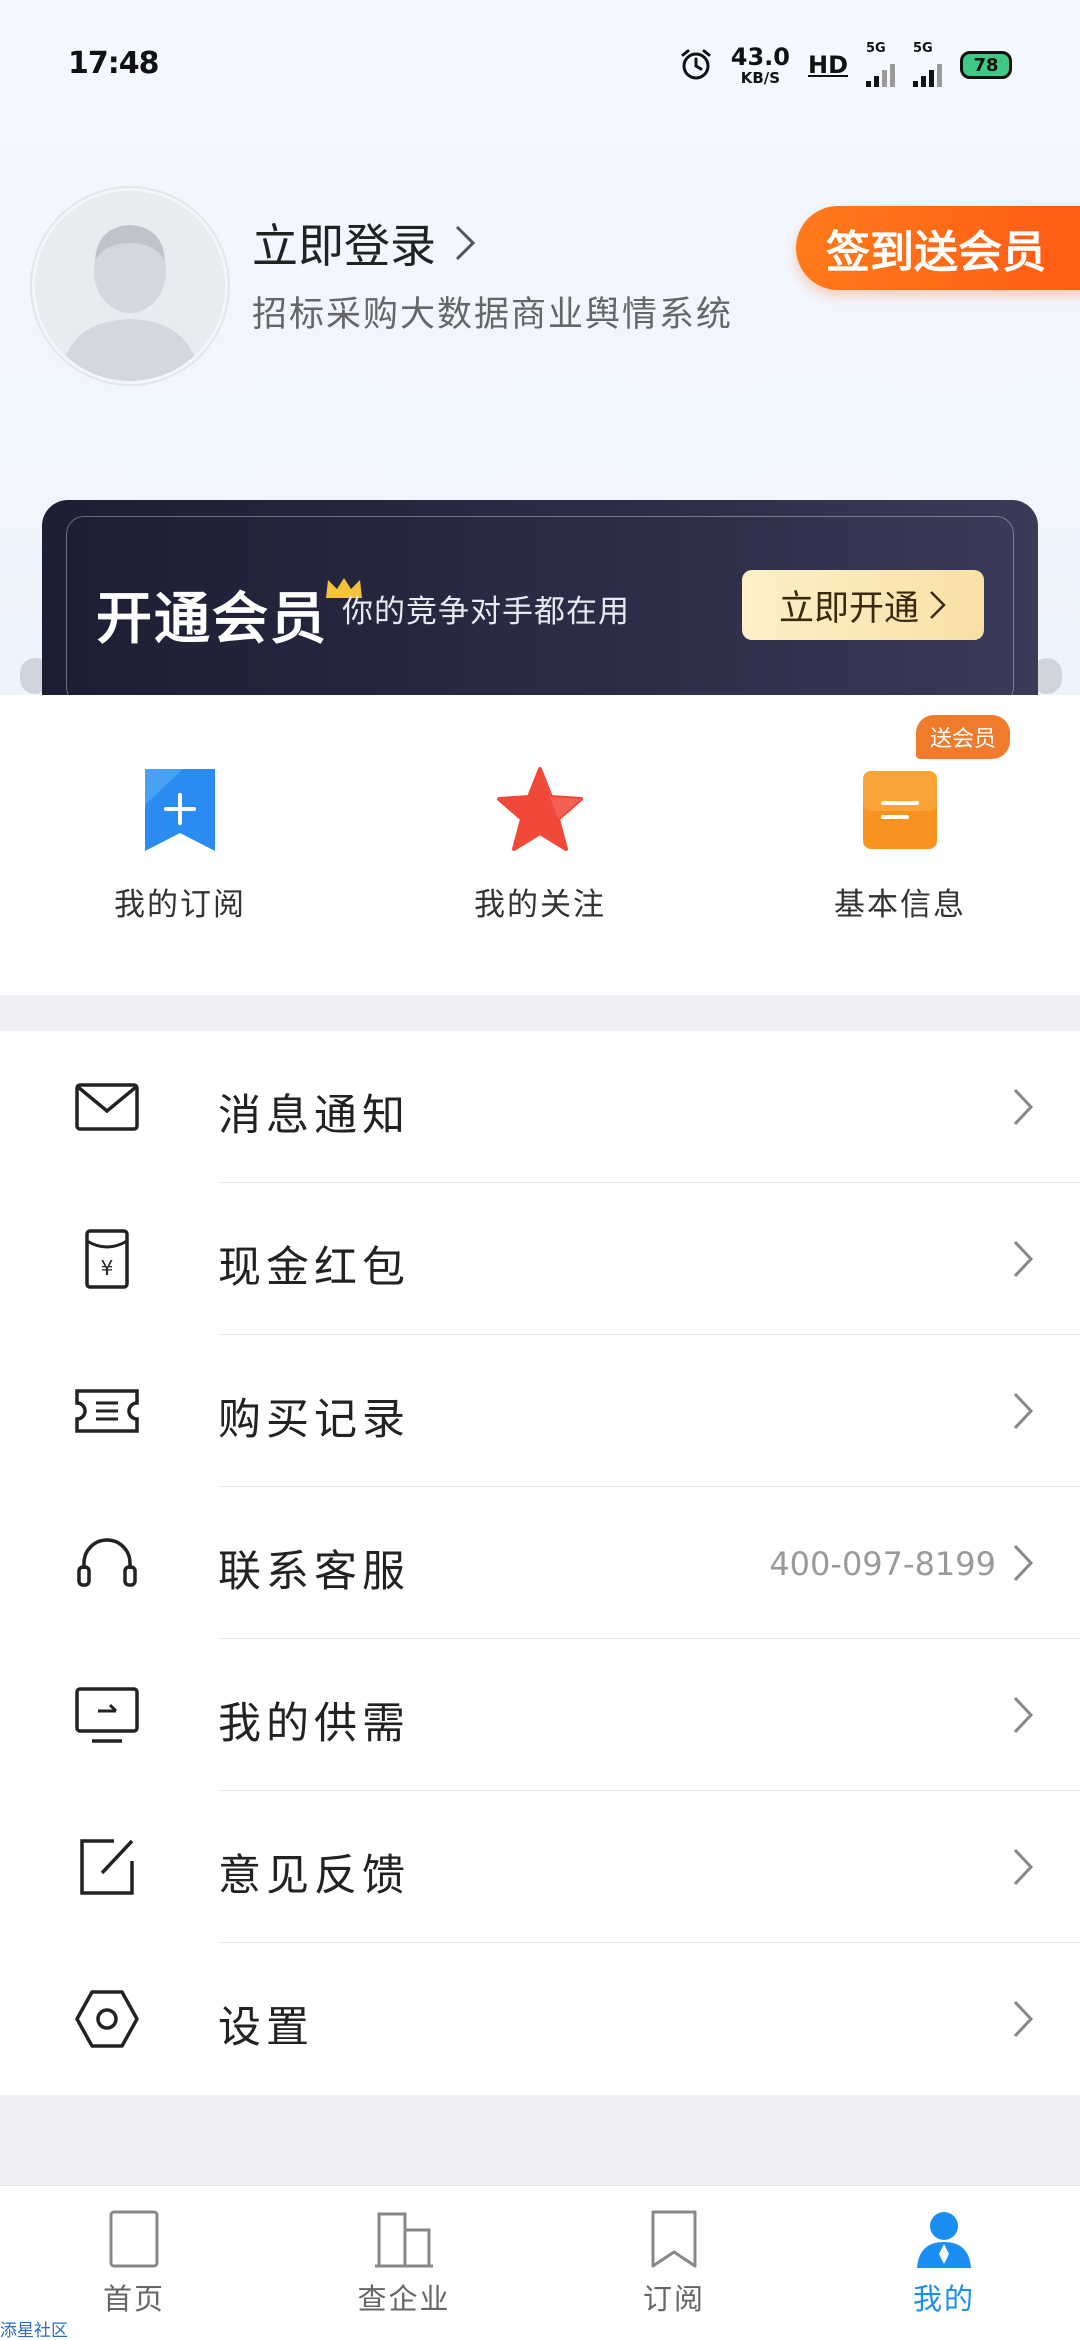 The width and height of the screenshot is (1080, 2340). I want to click on status-time: 17:48, so click(113, 63).